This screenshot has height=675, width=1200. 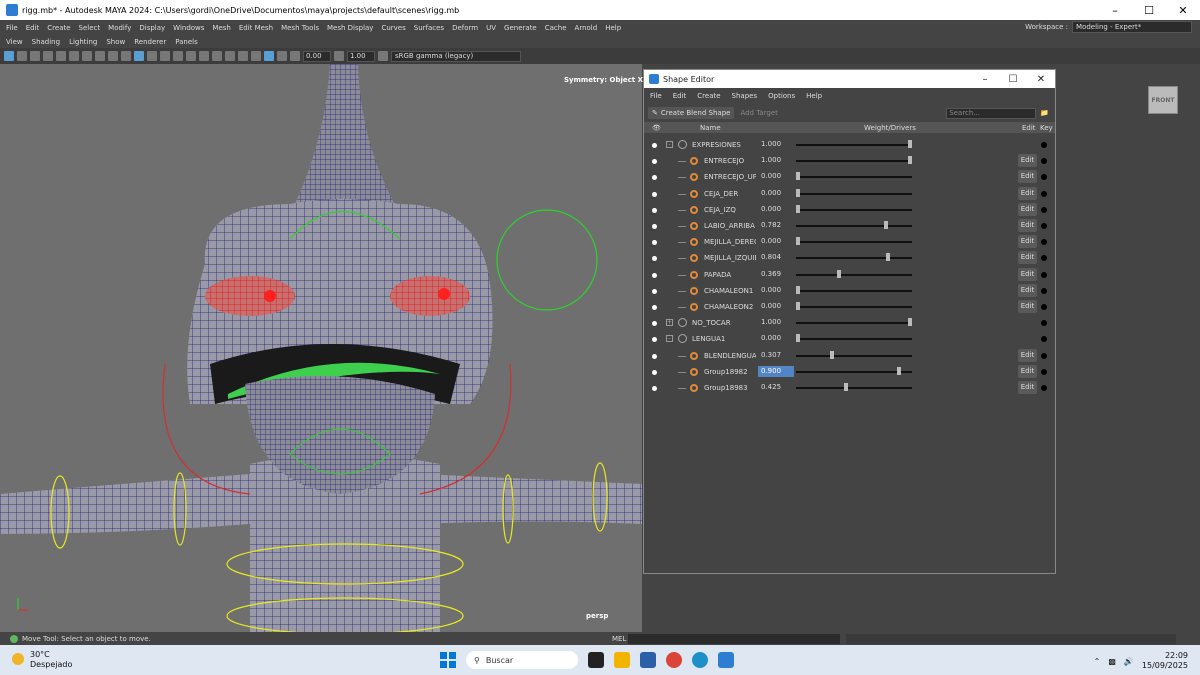 I want to click on shape-row: PAPADA 0.369 Edit, so click(x=849, y=275).